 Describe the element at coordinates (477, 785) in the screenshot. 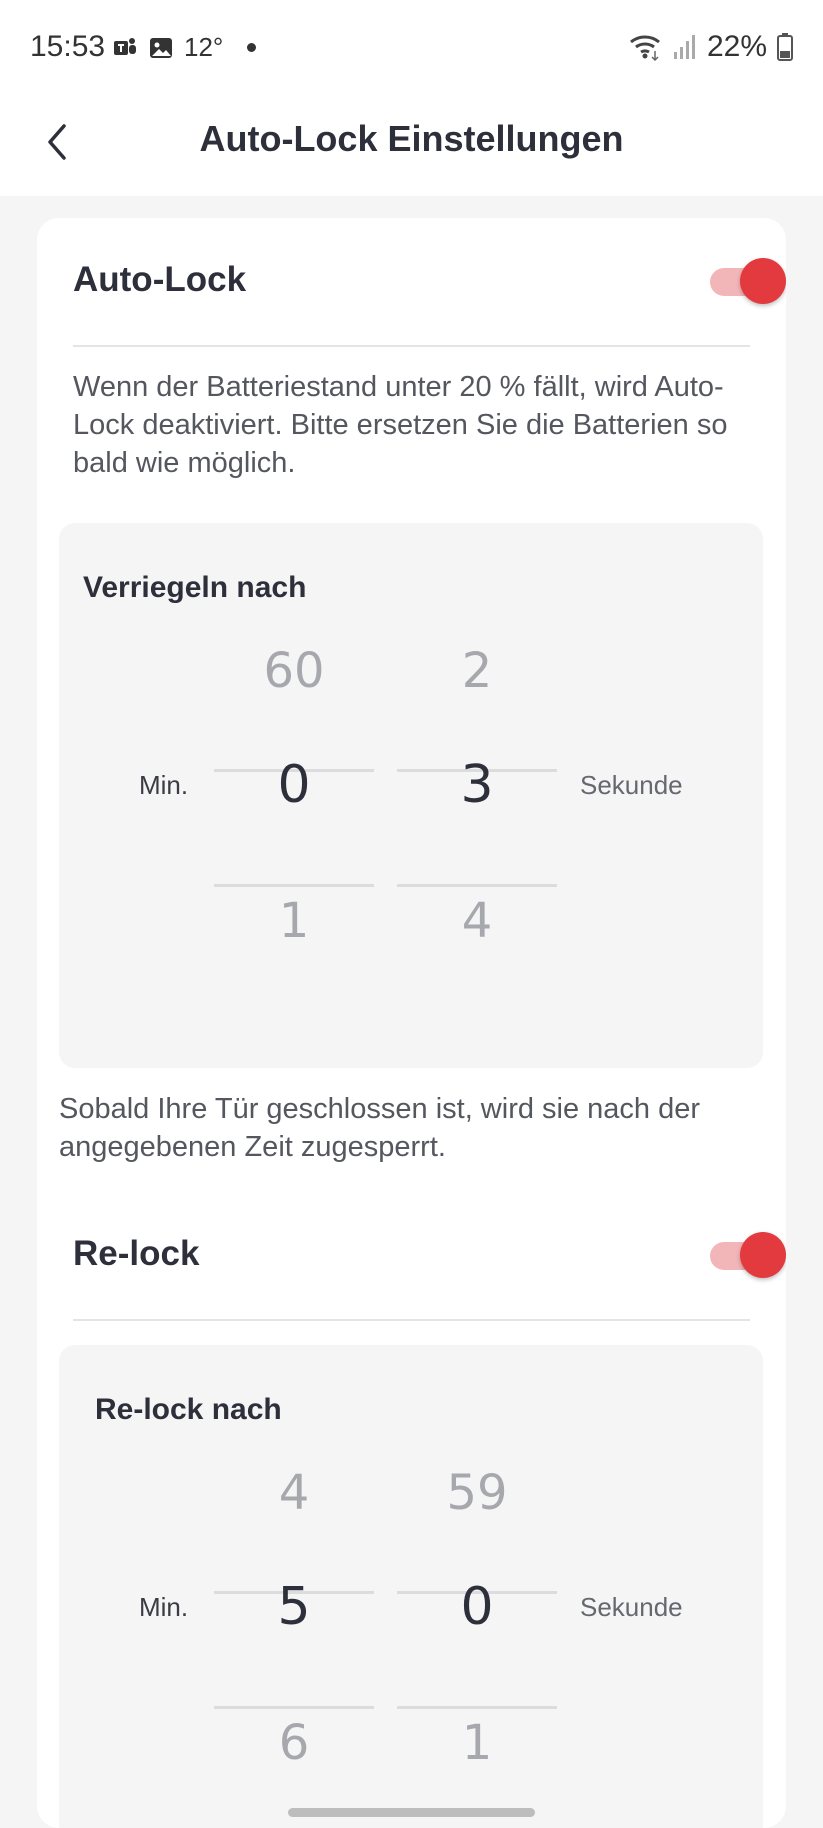

I see `seconds-selected: 3` at that location.